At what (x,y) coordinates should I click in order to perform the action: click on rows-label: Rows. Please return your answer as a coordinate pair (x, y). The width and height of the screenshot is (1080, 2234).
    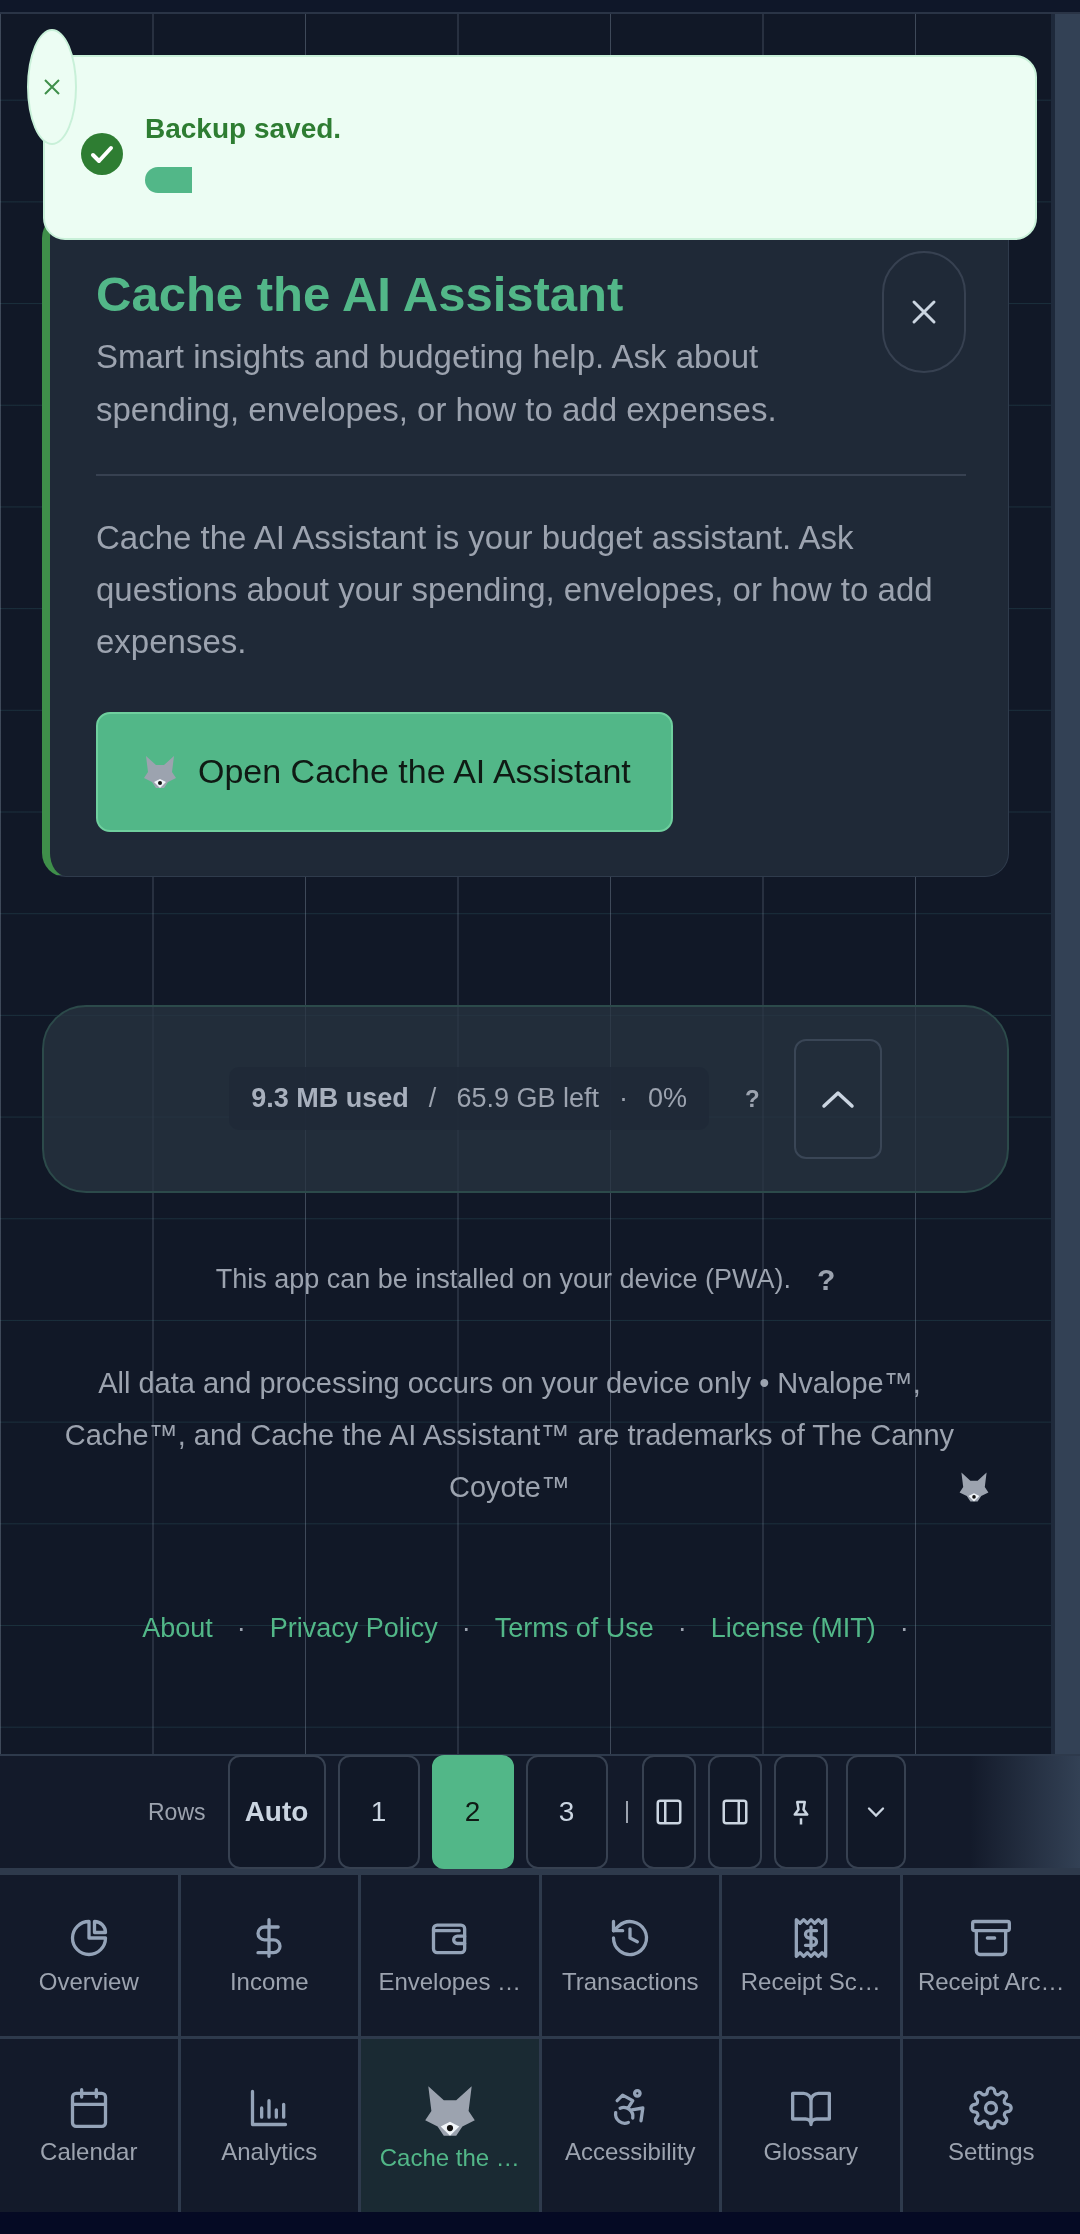
    Looking at the image, I should click on (177, 1812).